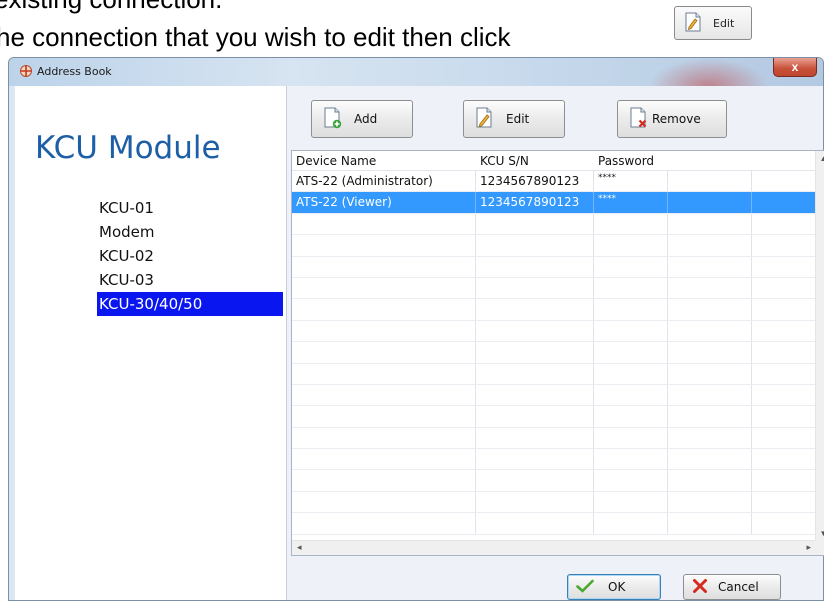  Describe the element at coordinates (820, 533) in the screenshot. I see `scroll-down-arrow-icon: ▼` at that location.